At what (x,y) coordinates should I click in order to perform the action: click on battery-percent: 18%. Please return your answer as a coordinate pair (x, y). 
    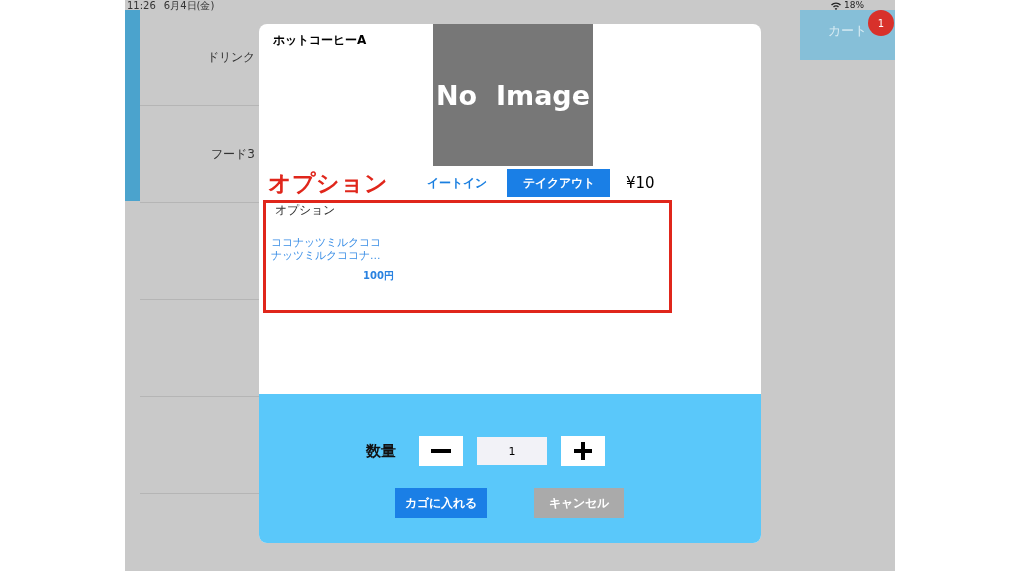
    Looking at the image, I should click on (854, 5).